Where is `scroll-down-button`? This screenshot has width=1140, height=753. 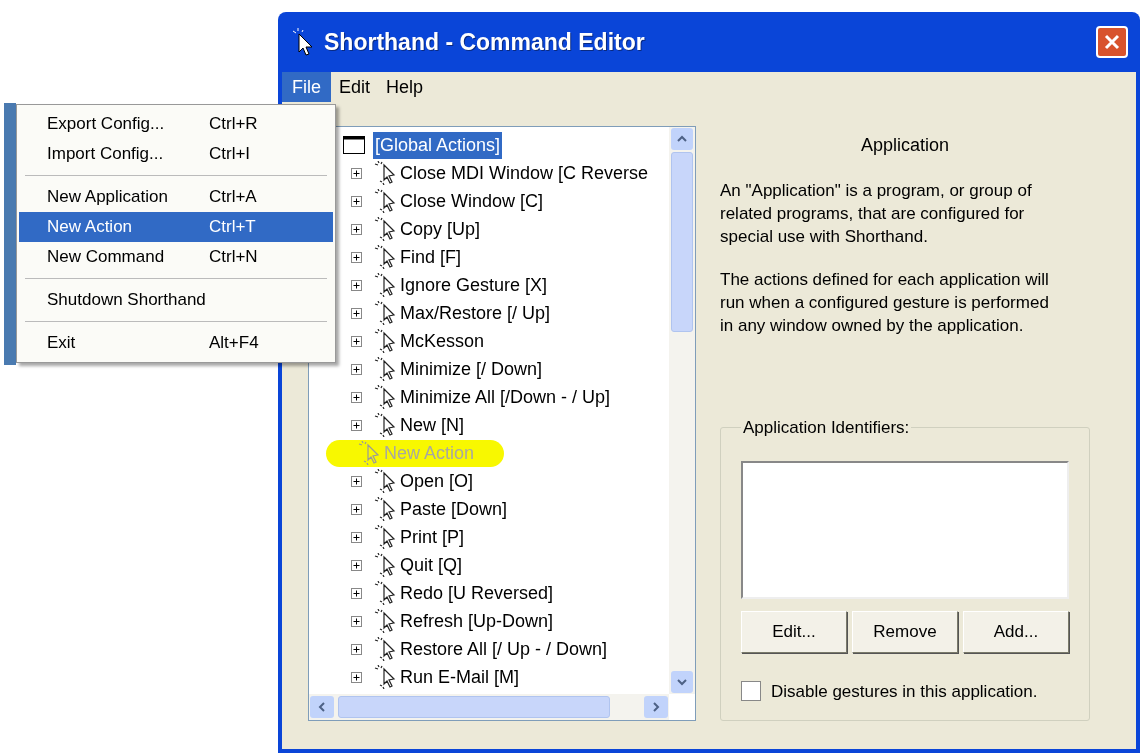
scroll-down-button is located at coordinates (682, 682).